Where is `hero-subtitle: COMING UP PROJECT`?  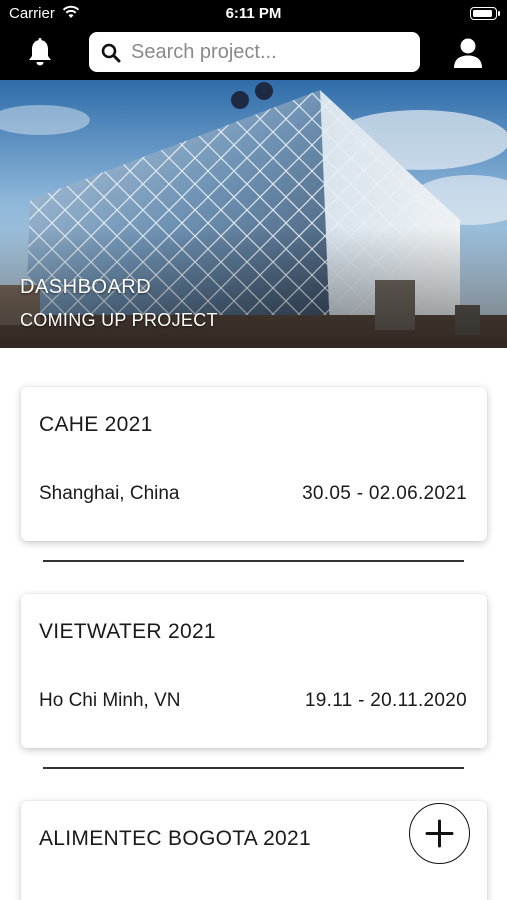
hero-subtitle: COMING UP PROJECT is located at coordinates (119, 320).